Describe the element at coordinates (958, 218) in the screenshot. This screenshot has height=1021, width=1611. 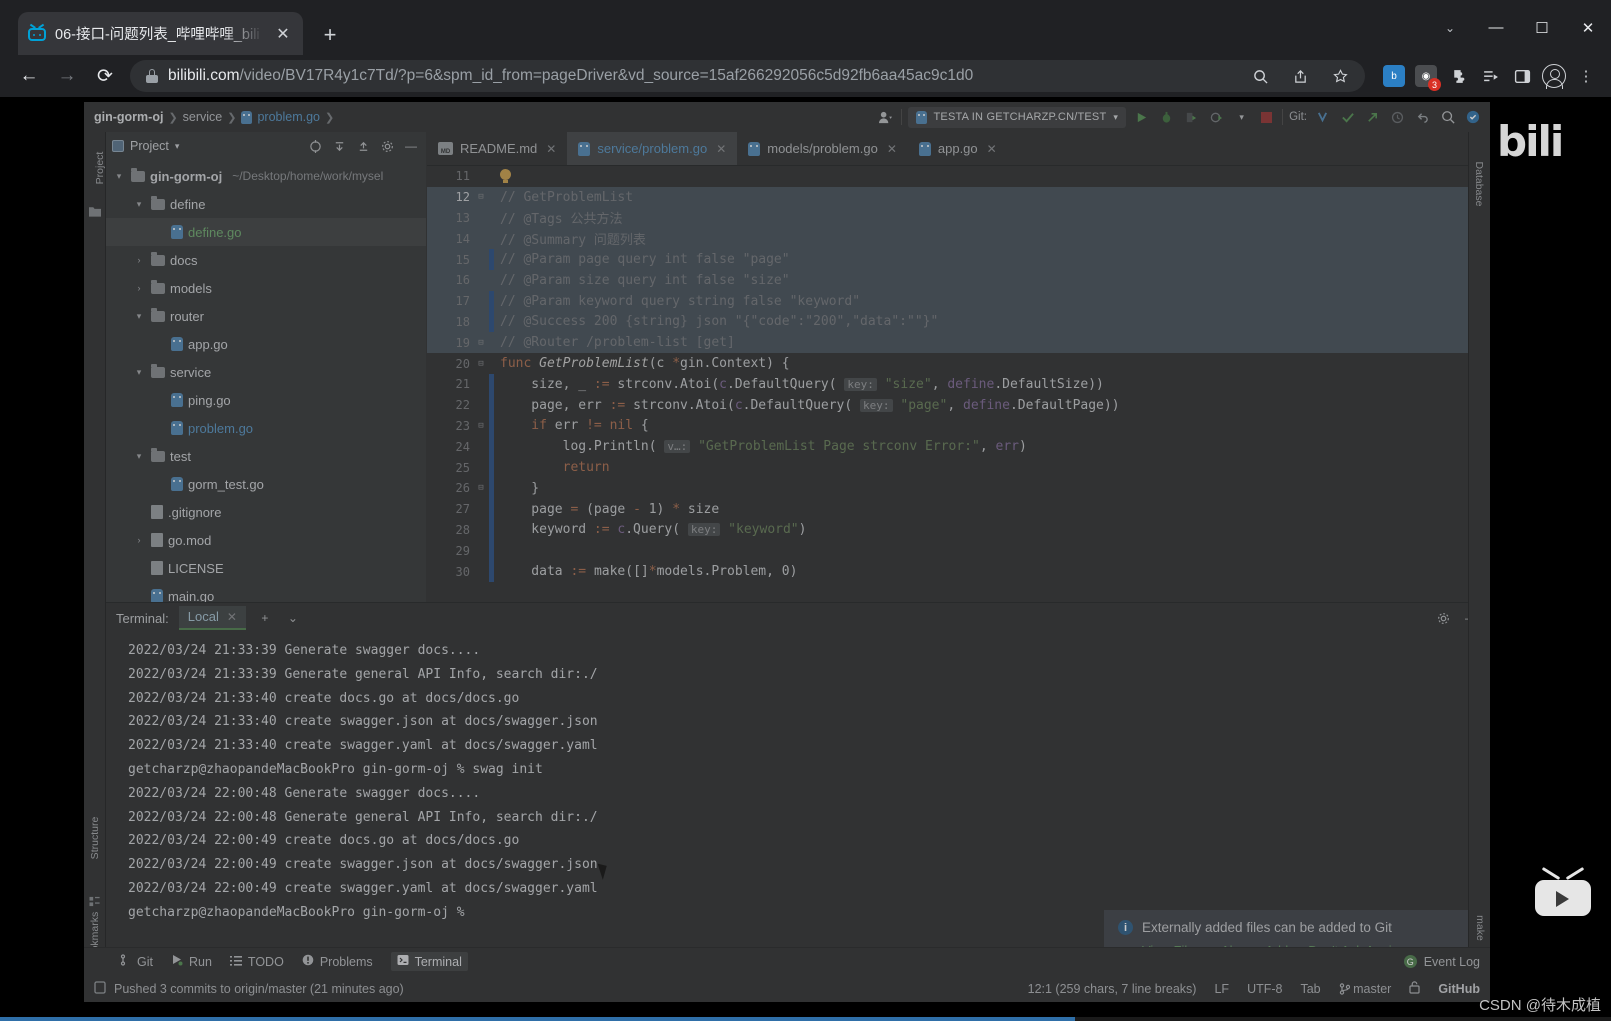
I see `code-line: 13 // @Tags 公共方法` at that location.